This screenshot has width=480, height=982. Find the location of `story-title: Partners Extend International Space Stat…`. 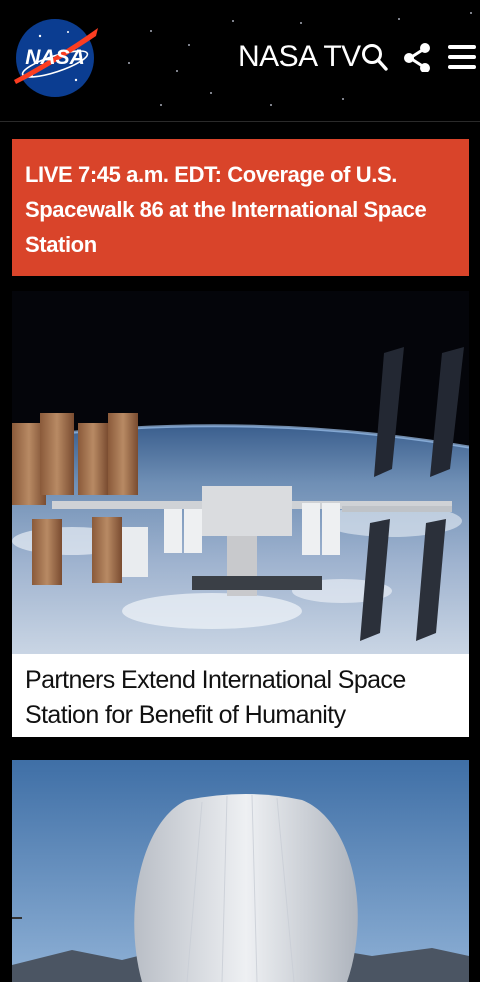

story-title: Partners Extend International Space Stat… is located at coordinates (215, 697).